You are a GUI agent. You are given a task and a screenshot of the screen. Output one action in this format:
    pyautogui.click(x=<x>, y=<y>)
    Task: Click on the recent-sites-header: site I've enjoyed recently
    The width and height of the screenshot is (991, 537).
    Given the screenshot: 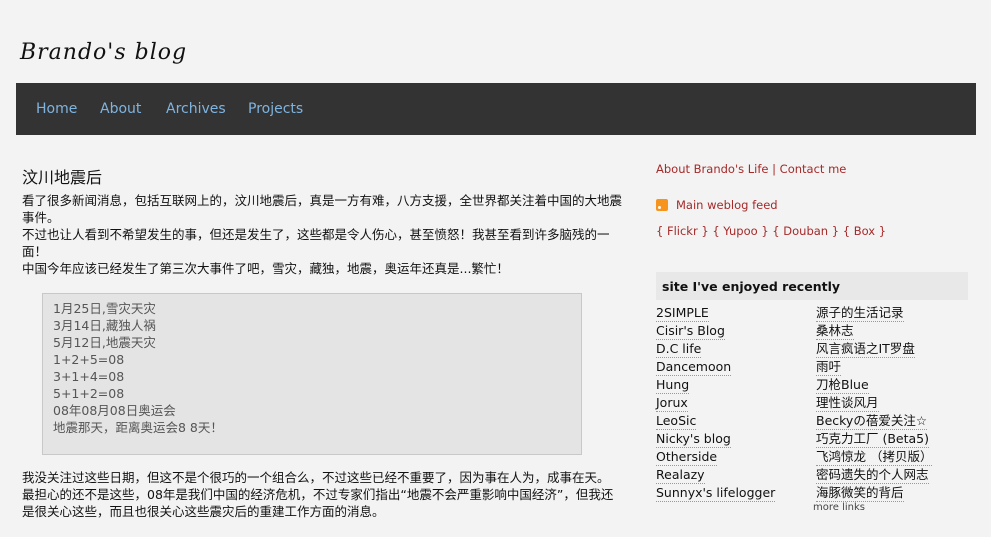 What is the action you would take?
    pyautogui.click(x=812, y=286)
    